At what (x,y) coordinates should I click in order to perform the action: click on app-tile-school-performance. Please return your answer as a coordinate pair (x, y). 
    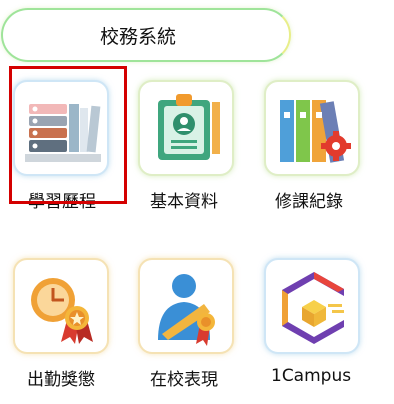
    Looking at the image, I should click on (186, 306).